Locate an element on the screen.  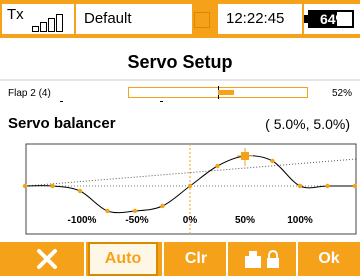
bottom-toolbar: Auto Clr Ok is located at coordinates (180, 259).